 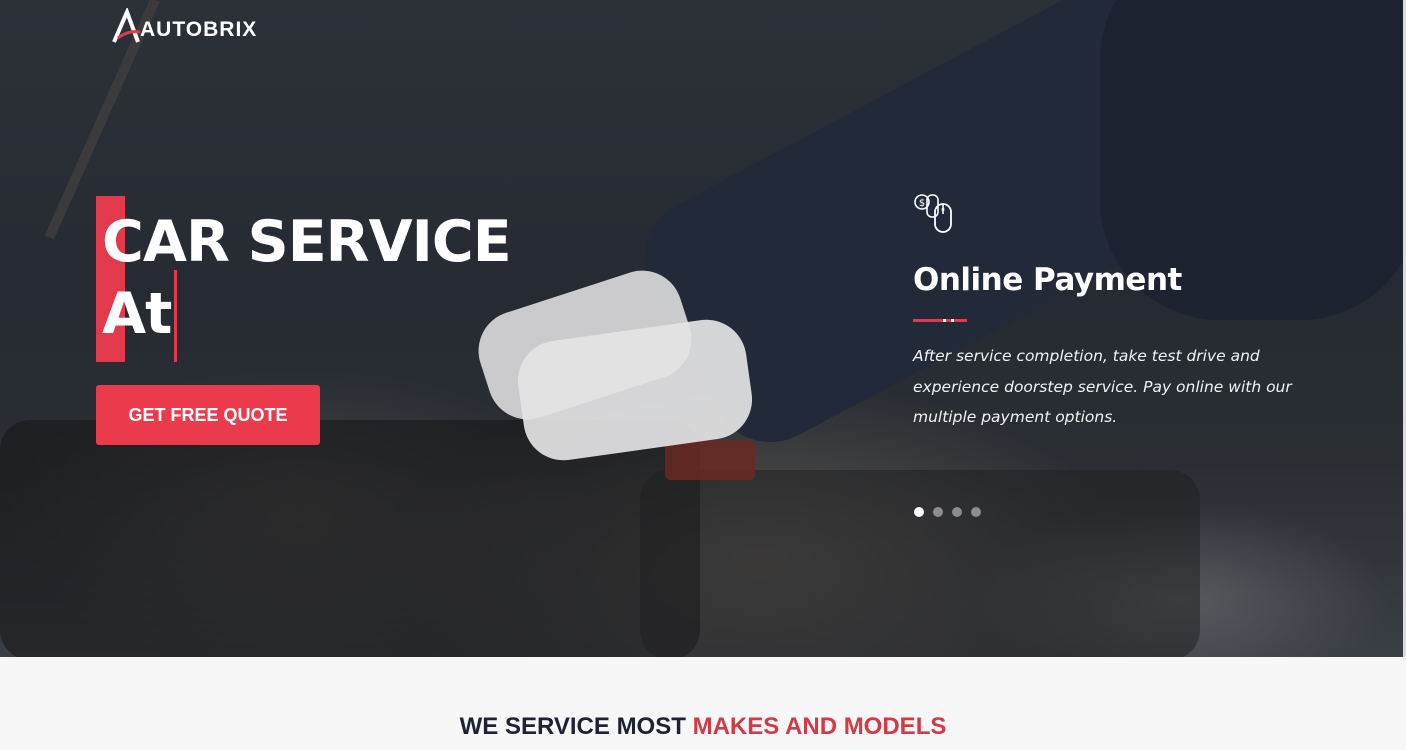 I want to click on slide-title-underline, so click(x=940, y=320).